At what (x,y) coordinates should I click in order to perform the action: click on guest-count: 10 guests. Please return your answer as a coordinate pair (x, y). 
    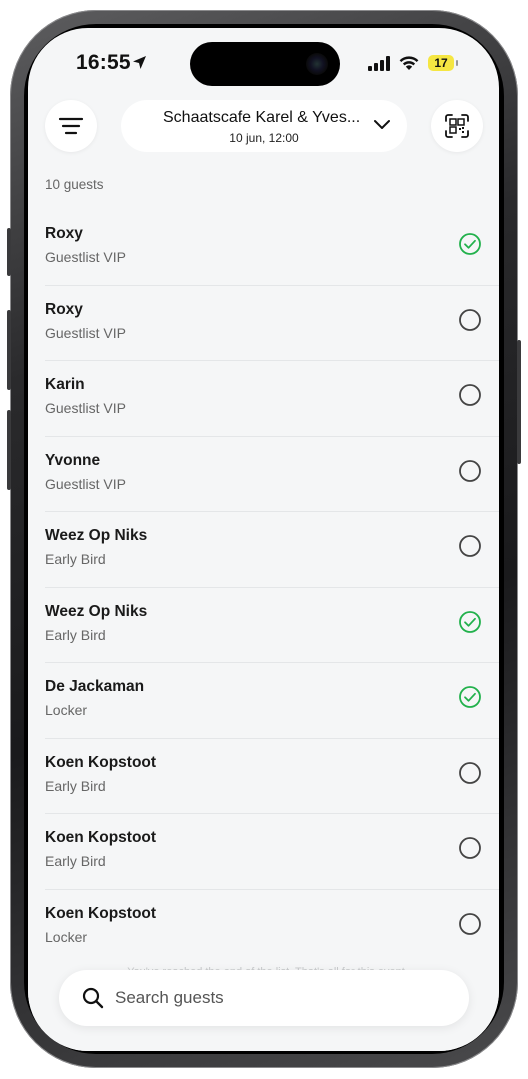
    Looking at the image, I should click on (74, 184).